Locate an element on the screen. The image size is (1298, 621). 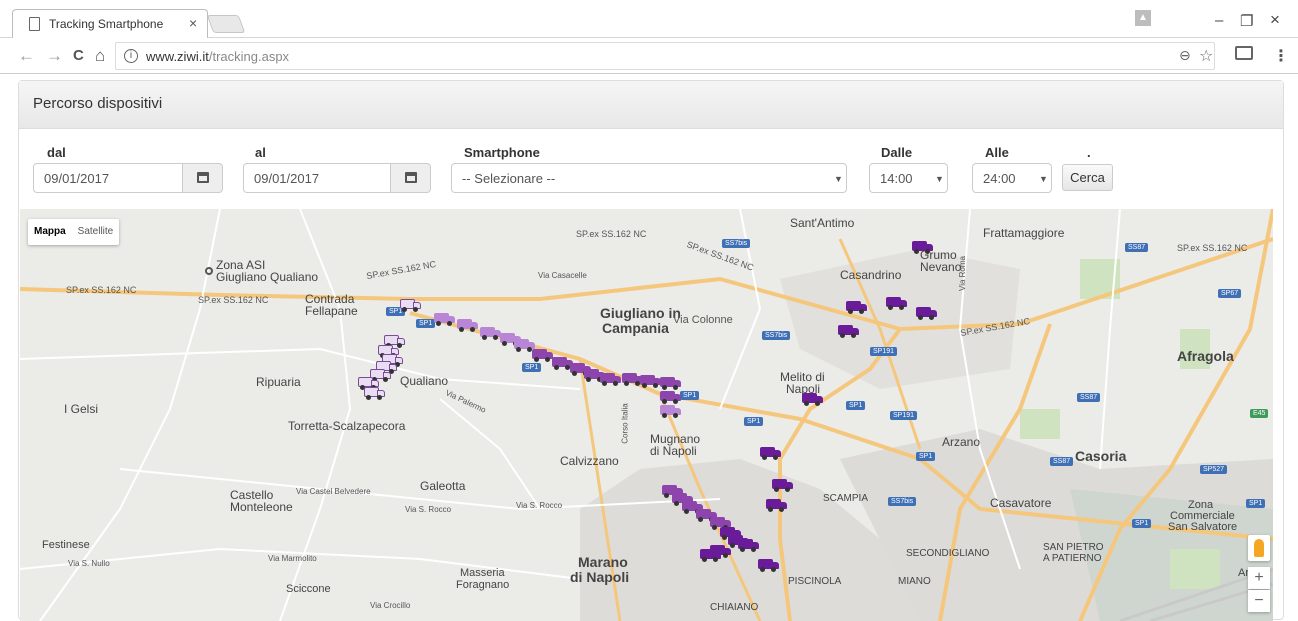
map-label: A PATIERNO is located at coordinates (1072, 558).